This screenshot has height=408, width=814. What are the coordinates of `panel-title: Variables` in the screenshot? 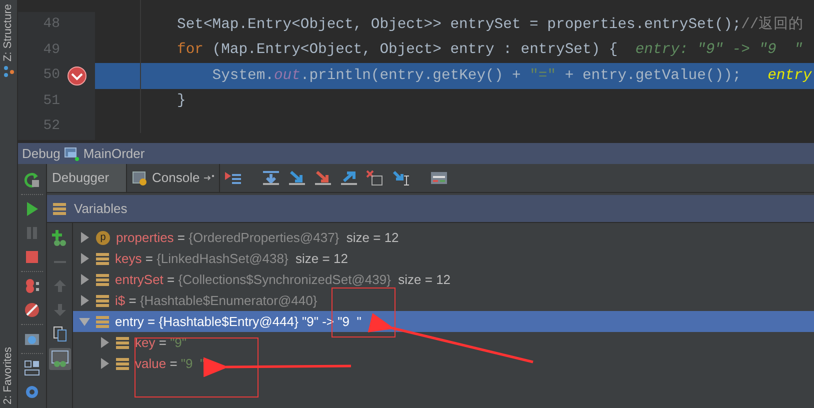 It's located at (101, 209).